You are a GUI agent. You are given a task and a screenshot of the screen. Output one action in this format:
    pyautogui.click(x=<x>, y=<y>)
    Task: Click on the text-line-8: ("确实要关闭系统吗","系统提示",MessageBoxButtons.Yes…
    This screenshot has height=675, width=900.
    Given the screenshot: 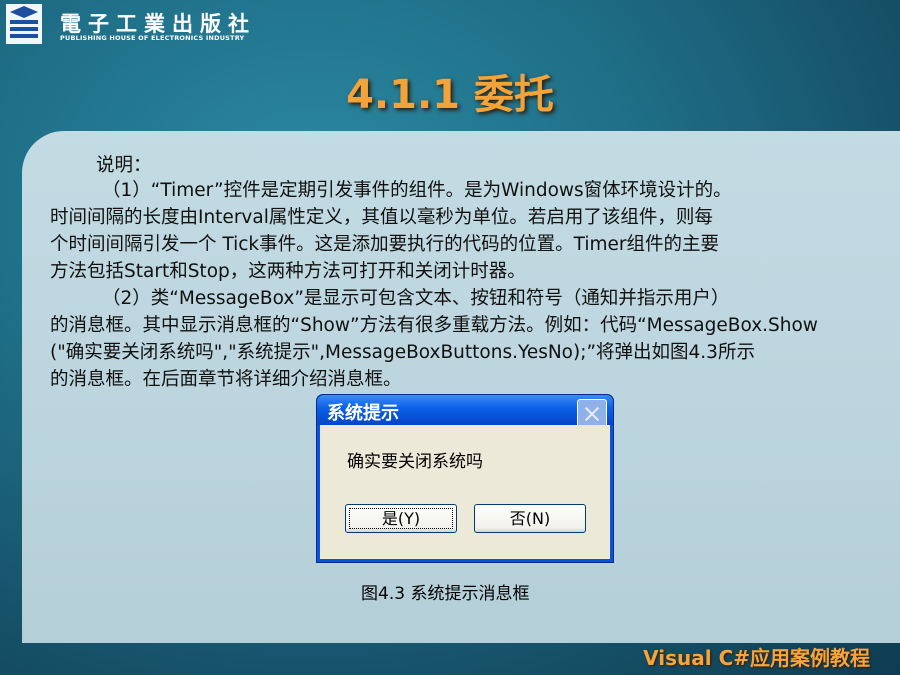 What is the action you would take?
    pyautogui.click(x=402, y=352)
    